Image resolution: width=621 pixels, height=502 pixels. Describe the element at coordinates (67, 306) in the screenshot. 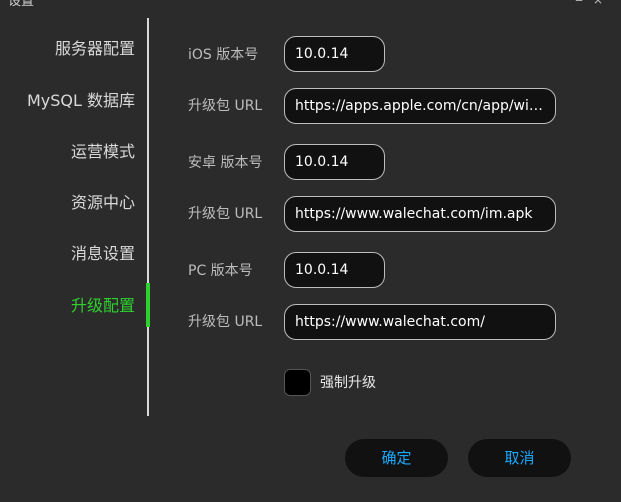

I see `sidebar-item-upgrade-config: 升级配置` at that location.